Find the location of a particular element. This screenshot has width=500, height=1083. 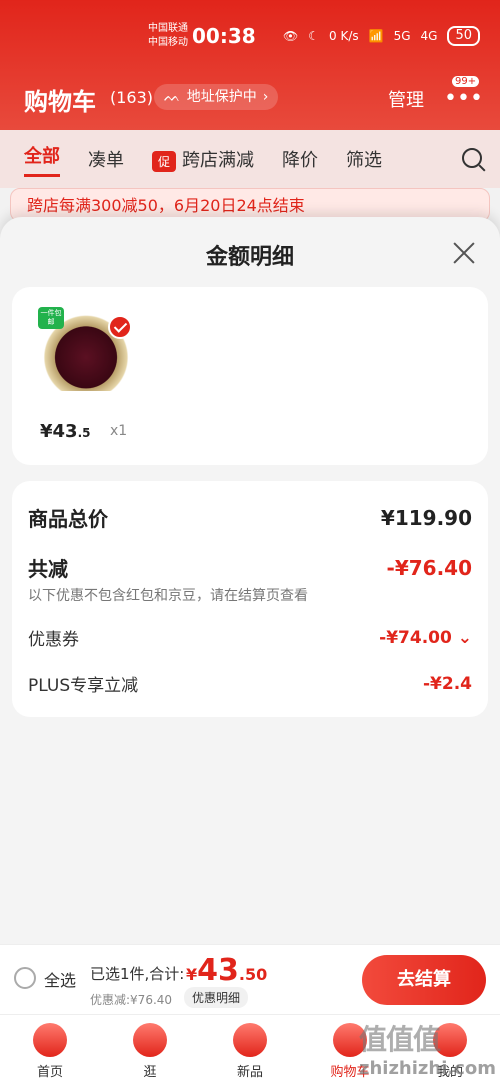

status-icons: 👁 ☾ 0 K/s 📶 5G 4G 50 is located at coordinates (381, 36).